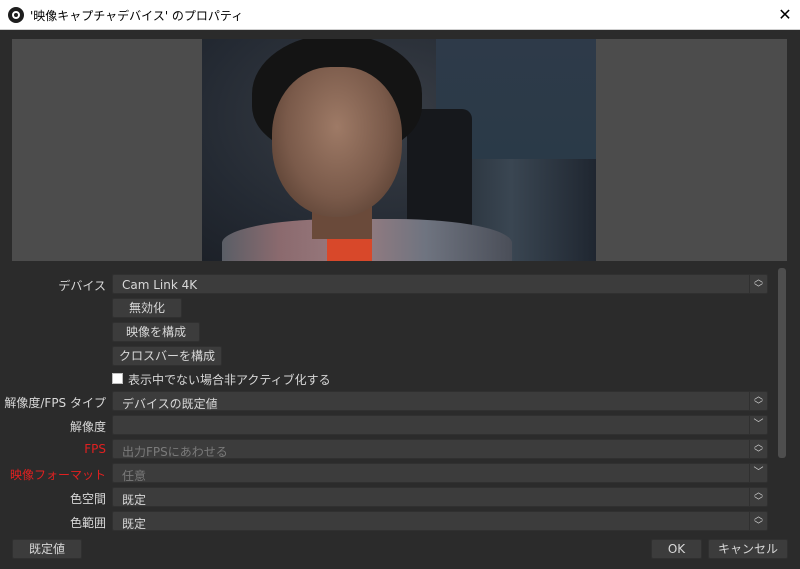 The width and height of the screenshot is (800, 569). Describe the element at coordinates (440, 521) in the screenshot. I see `color-range-select: 既定 ︿ ﹀` at that location.